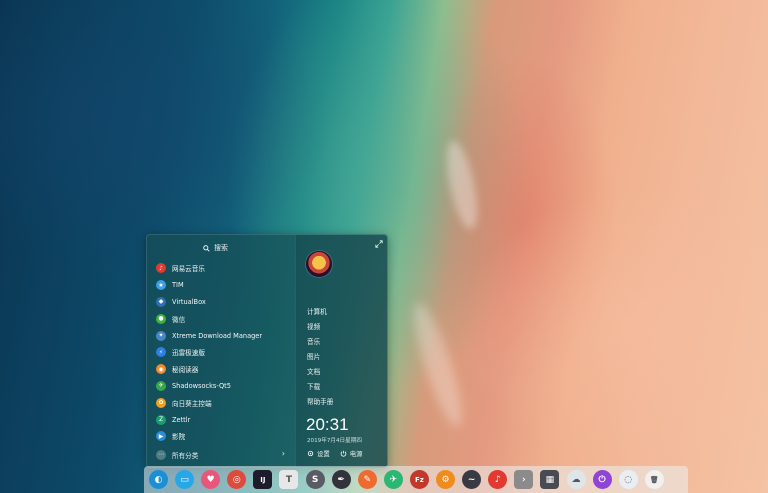  What do you see at coordinates (161, 419) in the screenshot?
I see `zettlr-icon: Z` at bounding box center [161, 419].